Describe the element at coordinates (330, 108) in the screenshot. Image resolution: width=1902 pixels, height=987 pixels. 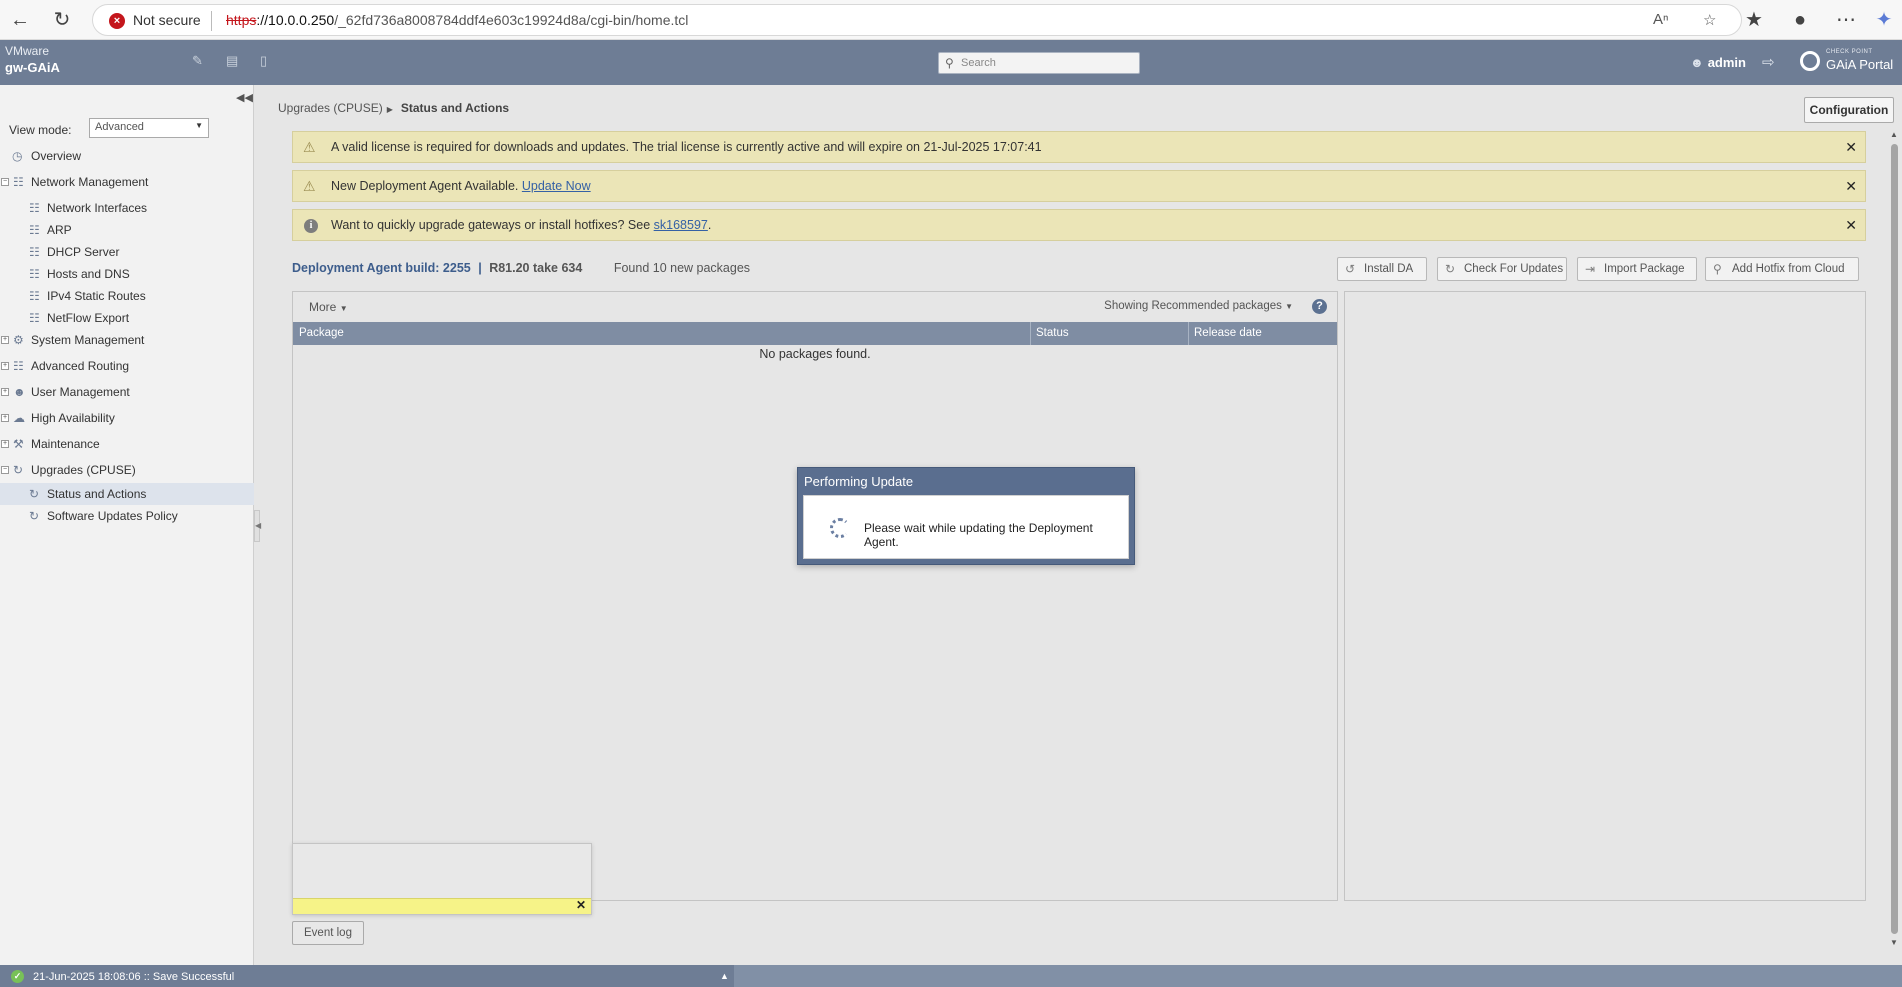
I see `breadcrumb-parent: Upgrades (CPUSE)` at that location.